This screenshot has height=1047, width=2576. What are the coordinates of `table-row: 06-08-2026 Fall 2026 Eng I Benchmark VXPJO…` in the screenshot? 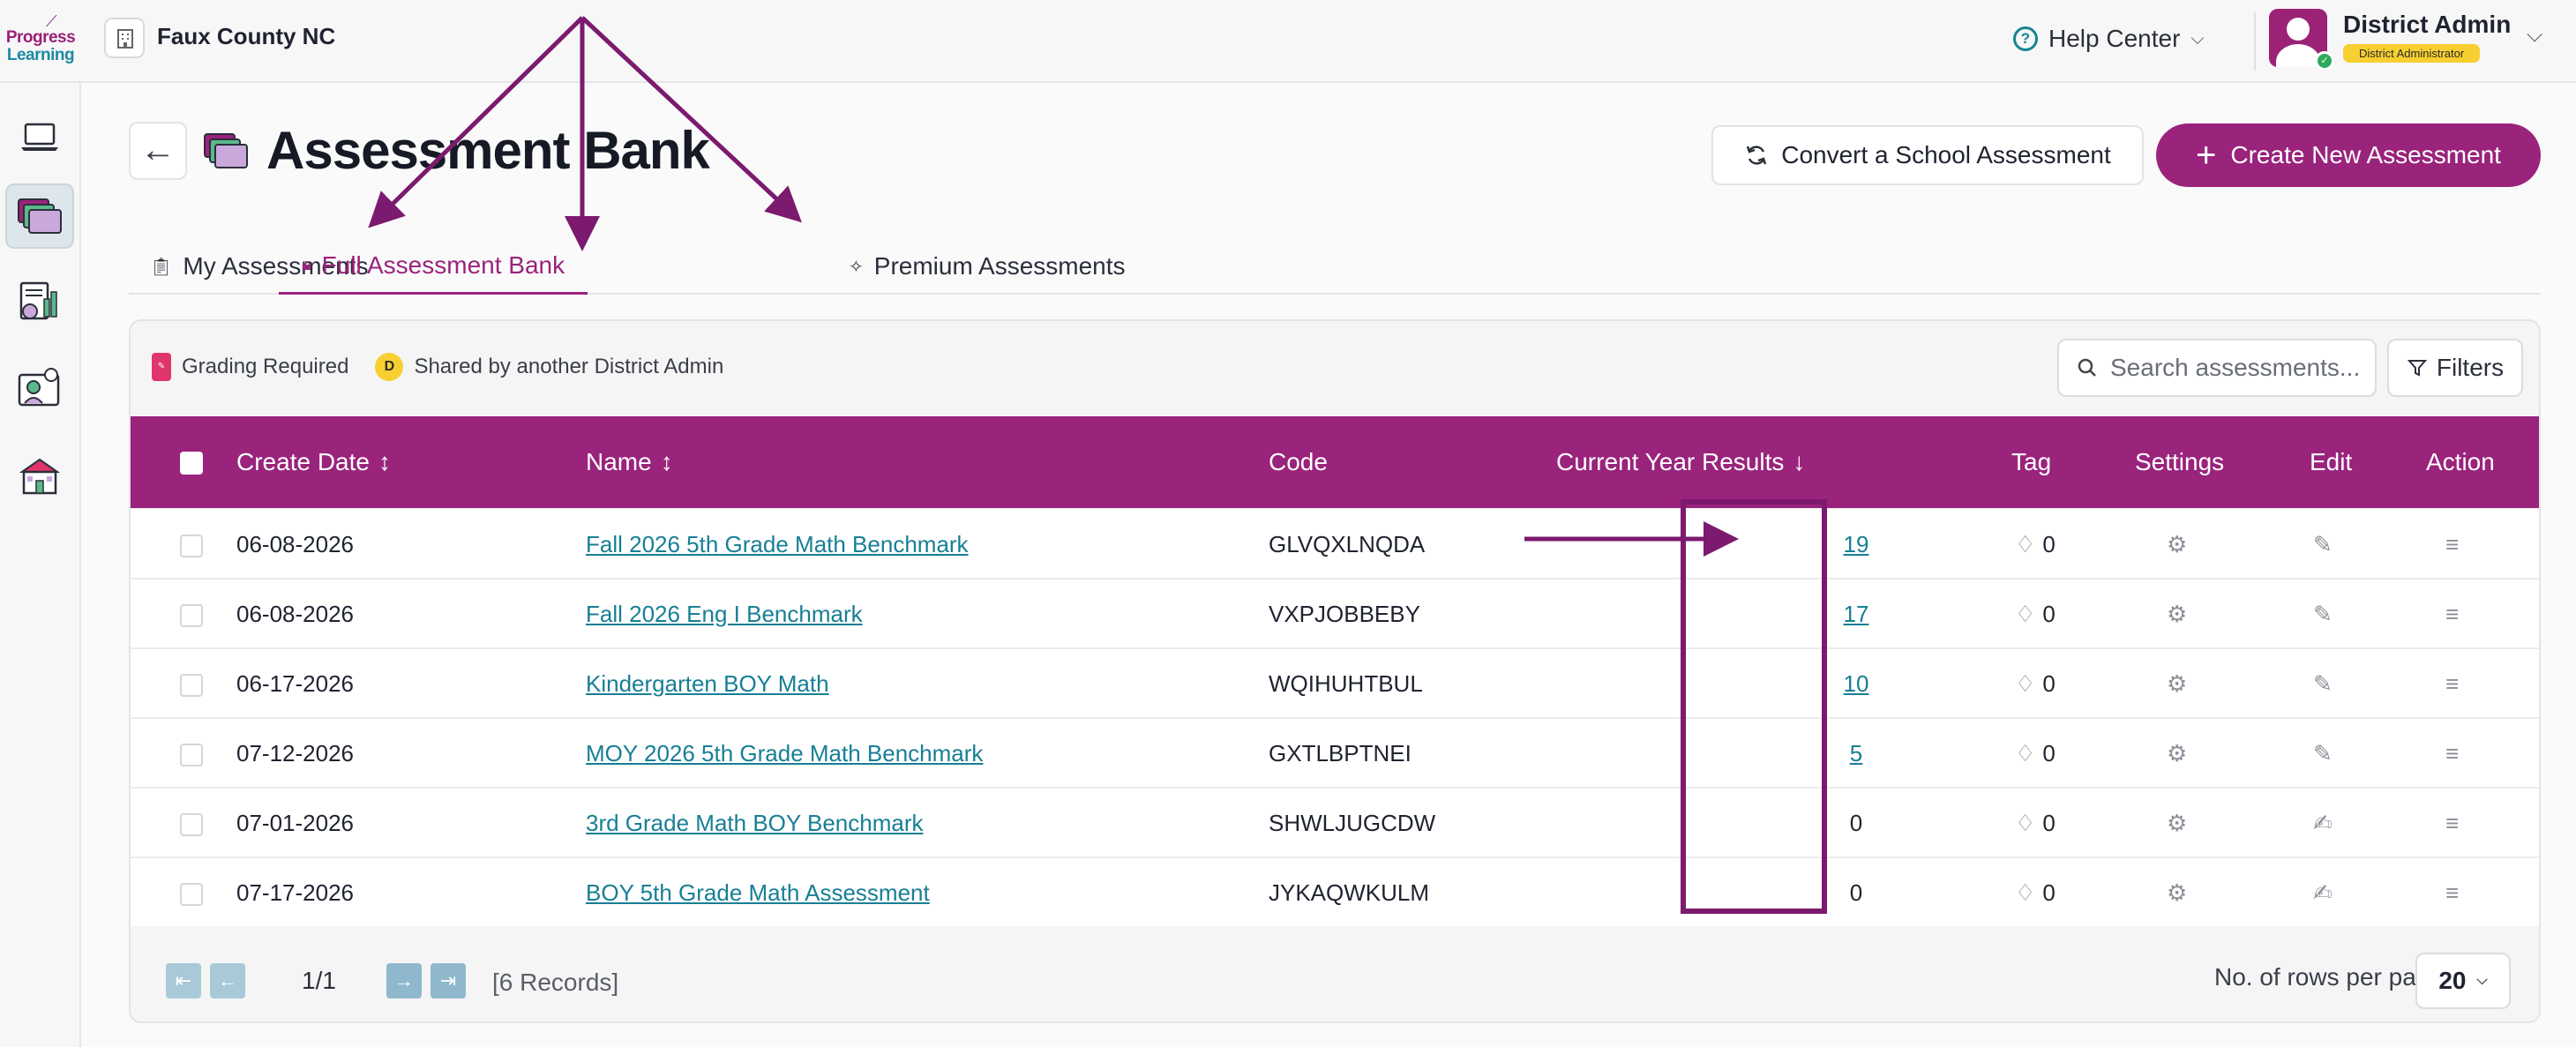 It's located at (1335, 614).